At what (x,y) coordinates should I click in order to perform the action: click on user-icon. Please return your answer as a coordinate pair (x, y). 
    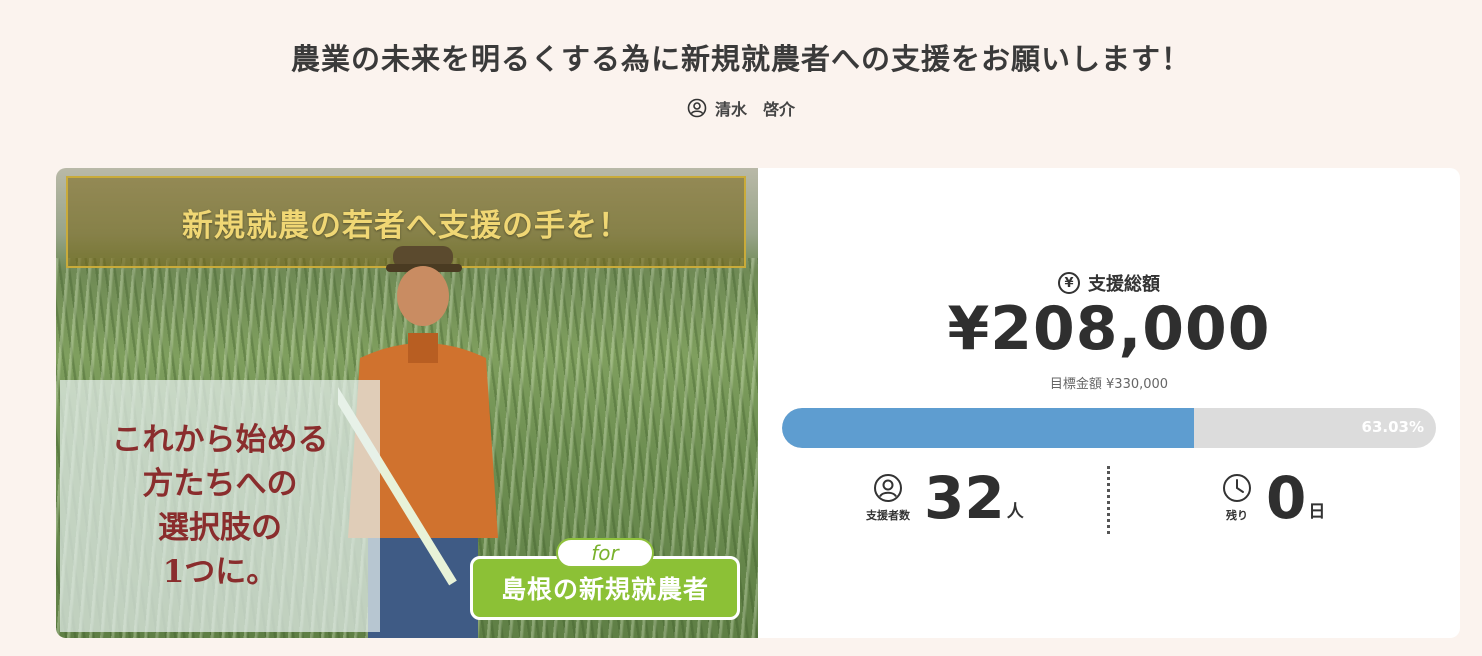
    Looking at the image, I should click on (697, 108).